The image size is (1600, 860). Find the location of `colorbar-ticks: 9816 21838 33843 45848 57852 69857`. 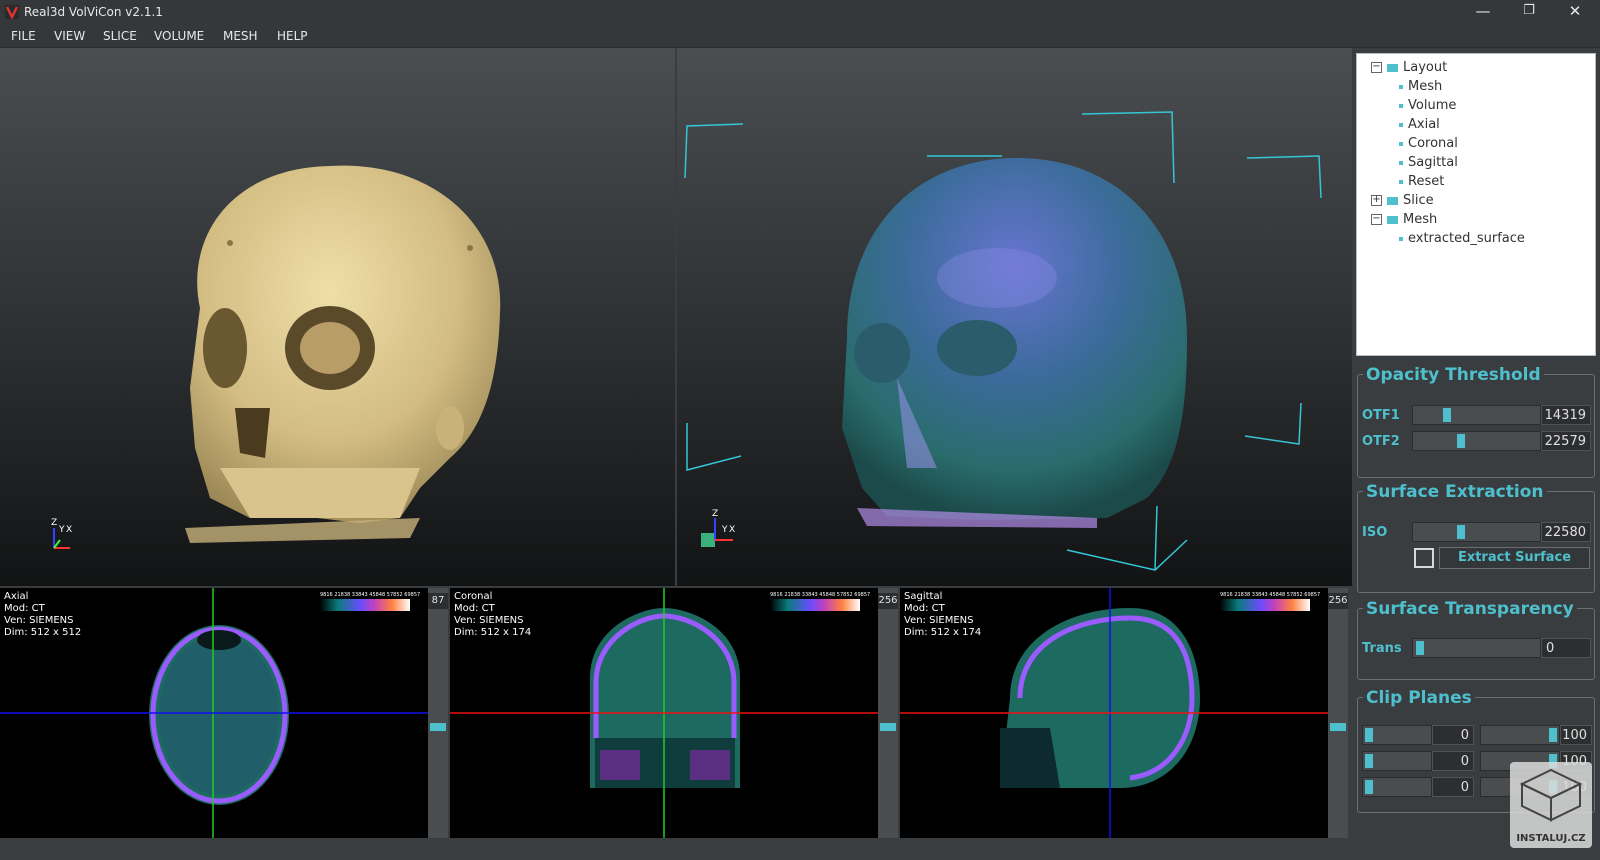

colorbar-ticks: 9816 21838 33843 45848 57852 69857 is located at coordinates (820, 595).